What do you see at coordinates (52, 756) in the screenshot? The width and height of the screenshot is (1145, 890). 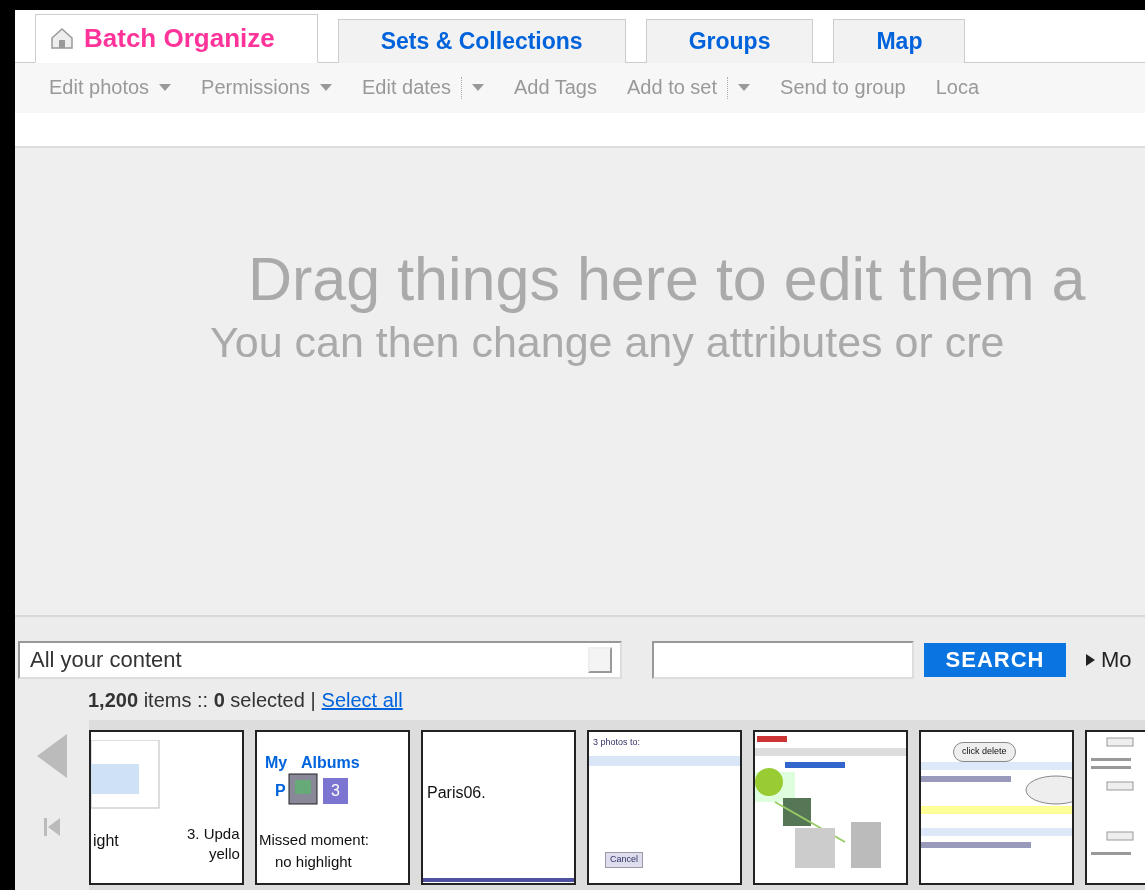 I see `previous-icon` at bounding box center [52, 756].